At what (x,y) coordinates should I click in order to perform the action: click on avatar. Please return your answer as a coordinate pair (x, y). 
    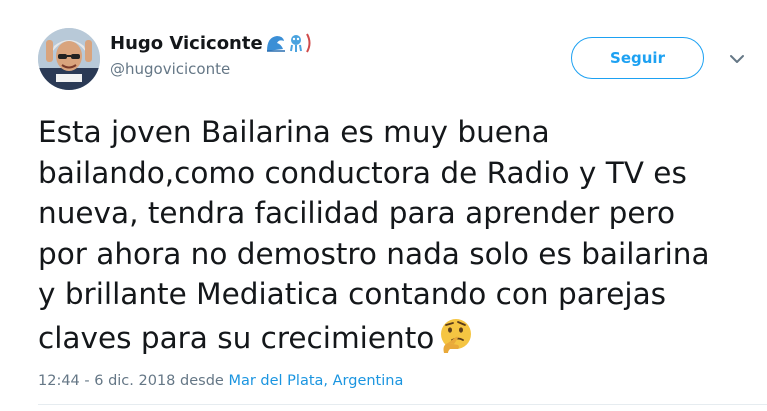
    Looking at the image, I should click on (69, 59).